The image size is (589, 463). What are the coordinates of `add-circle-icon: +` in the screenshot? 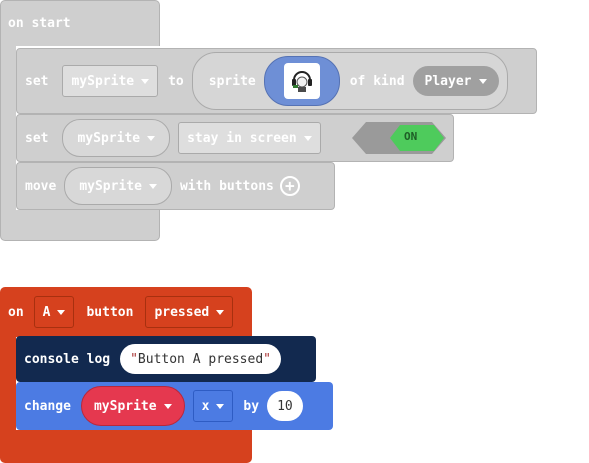 It's located at (289, 186).